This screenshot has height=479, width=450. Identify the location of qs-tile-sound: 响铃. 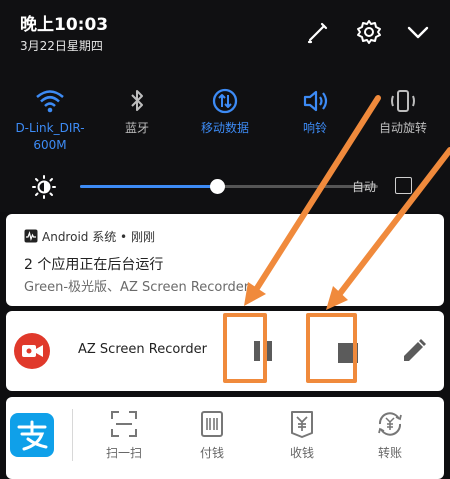
(315, 112).